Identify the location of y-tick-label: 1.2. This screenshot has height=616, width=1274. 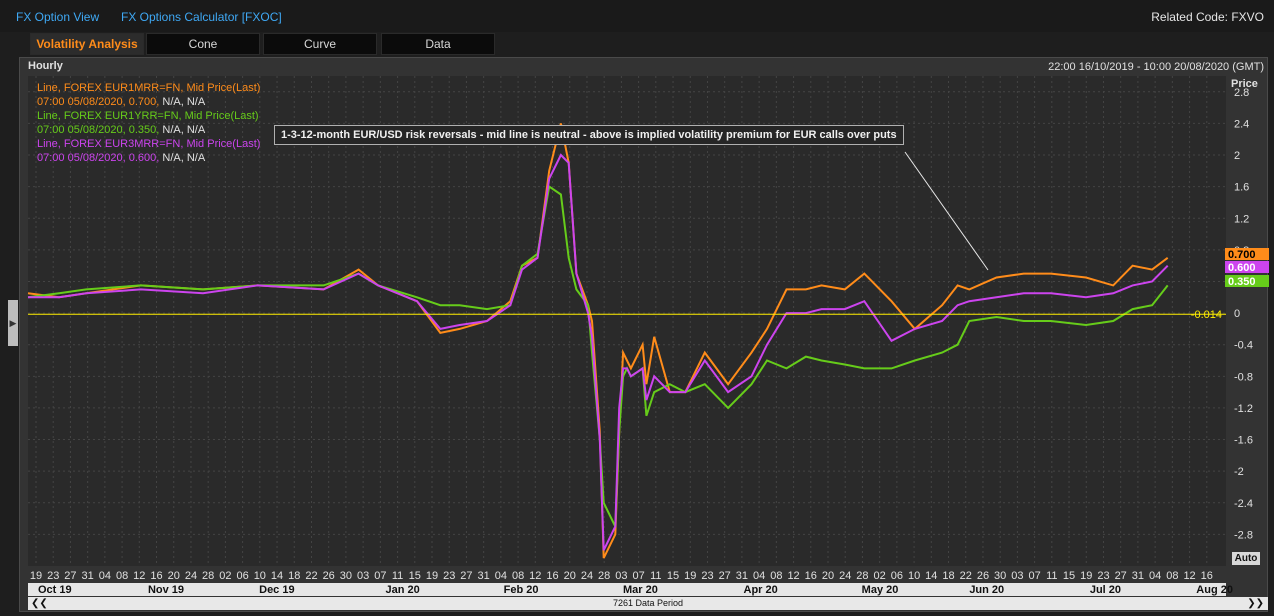
(1241, 219).